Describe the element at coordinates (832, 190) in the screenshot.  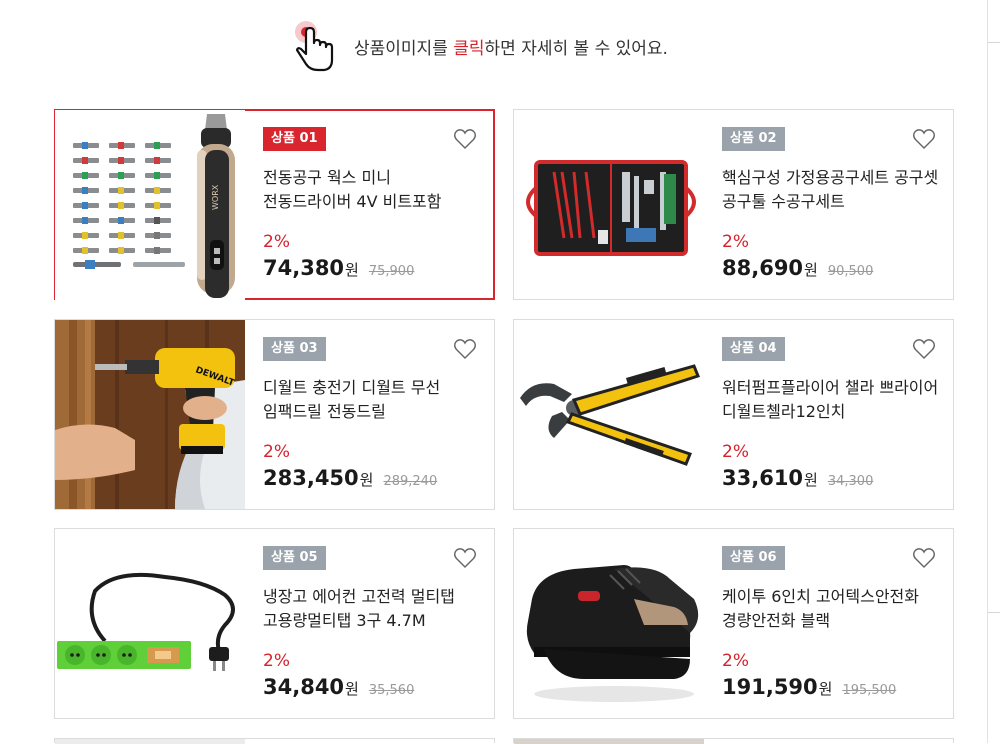
I see `product-name: 핵심구성 가정용공구세트 공구셋 공구툴 수공구세트` at that location.